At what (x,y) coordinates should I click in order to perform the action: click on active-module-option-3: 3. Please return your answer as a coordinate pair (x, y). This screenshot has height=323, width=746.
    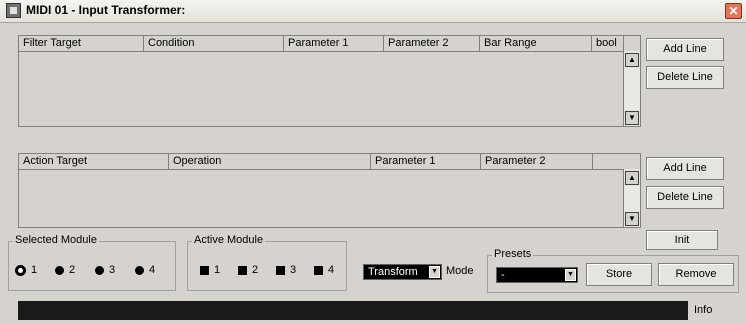
    Looking at the image, I should click on (286, 270).